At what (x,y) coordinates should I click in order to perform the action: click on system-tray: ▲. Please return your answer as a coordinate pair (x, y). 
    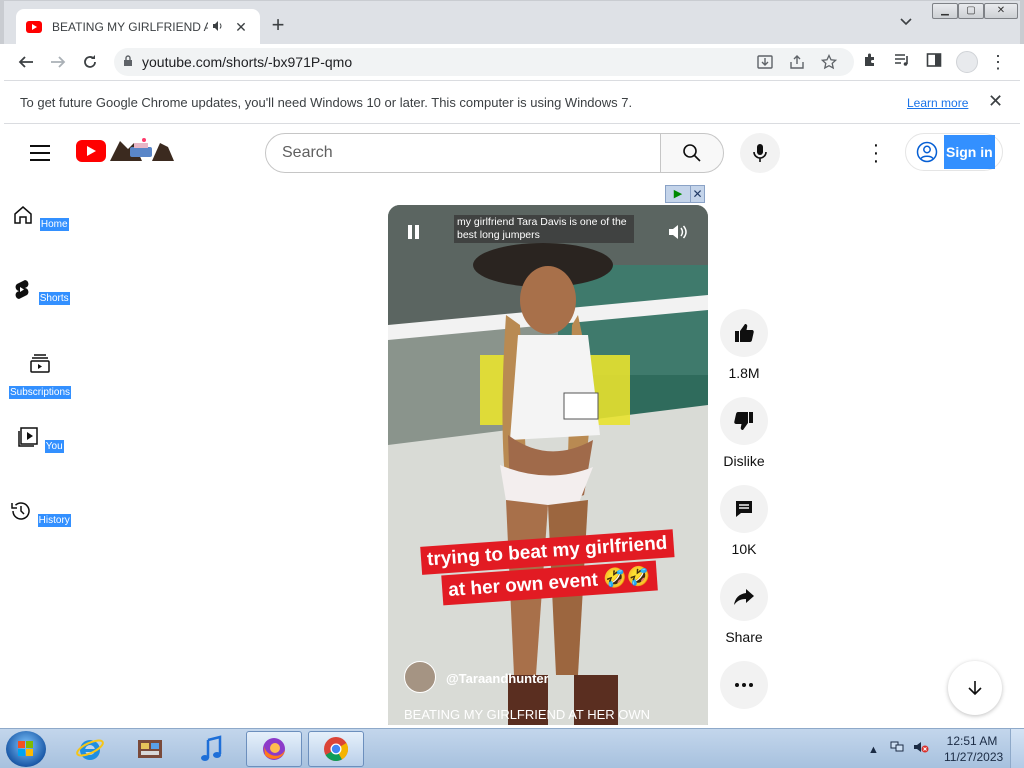
    Looking at the image, I should click on (898, 748).